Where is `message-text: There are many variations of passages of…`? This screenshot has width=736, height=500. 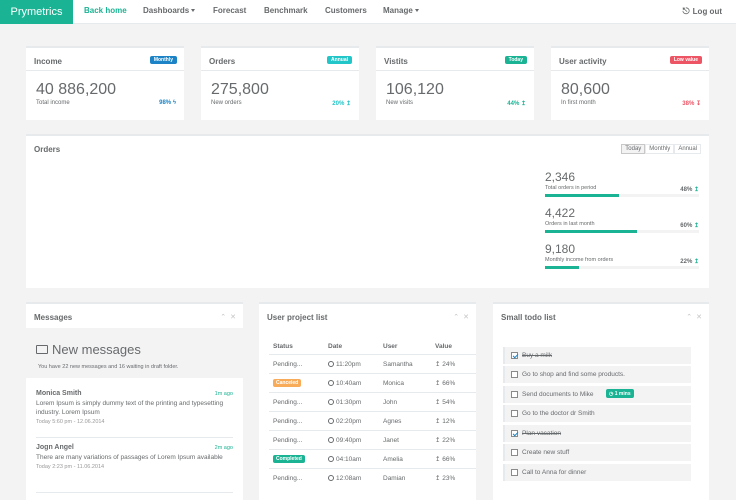 message-text: There are many variations of passages of… is located at coordinates (129, 457).